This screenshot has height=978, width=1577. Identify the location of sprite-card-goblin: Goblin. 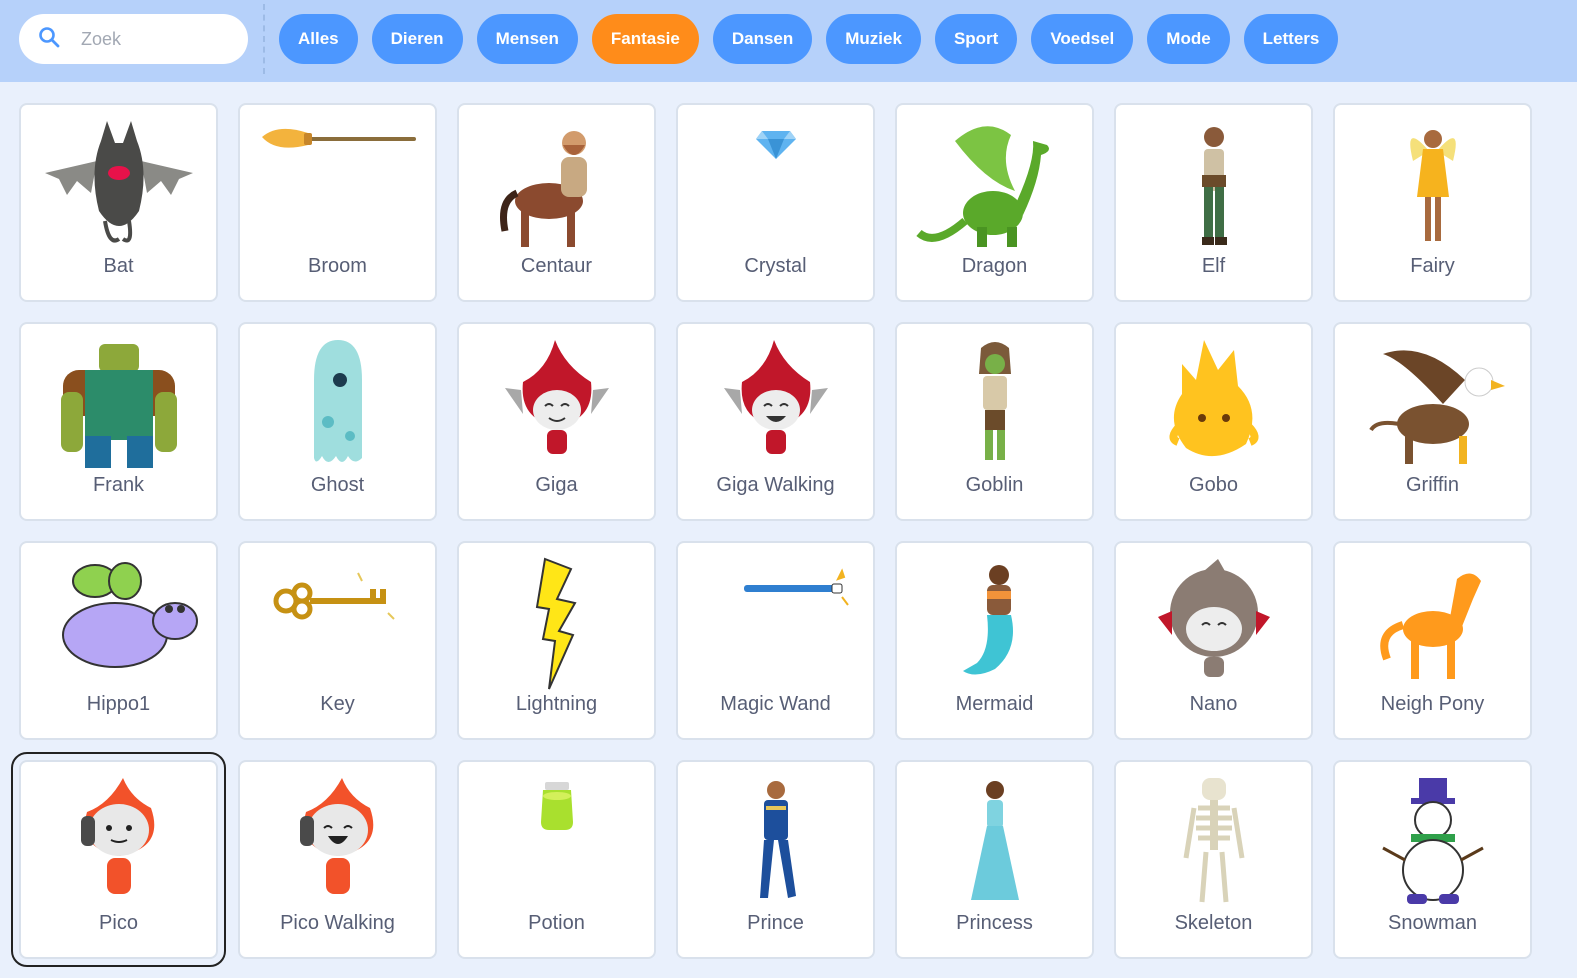
(994, 421).